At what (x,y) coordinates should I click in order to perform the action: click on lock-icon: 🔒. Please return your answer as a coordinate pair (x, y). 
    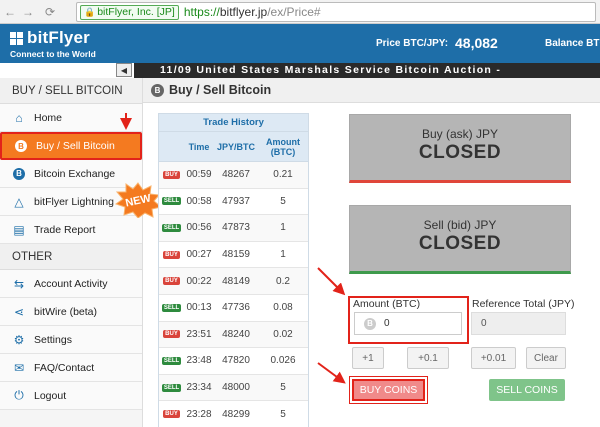
    Looking at the image, I should click on (90, 11).